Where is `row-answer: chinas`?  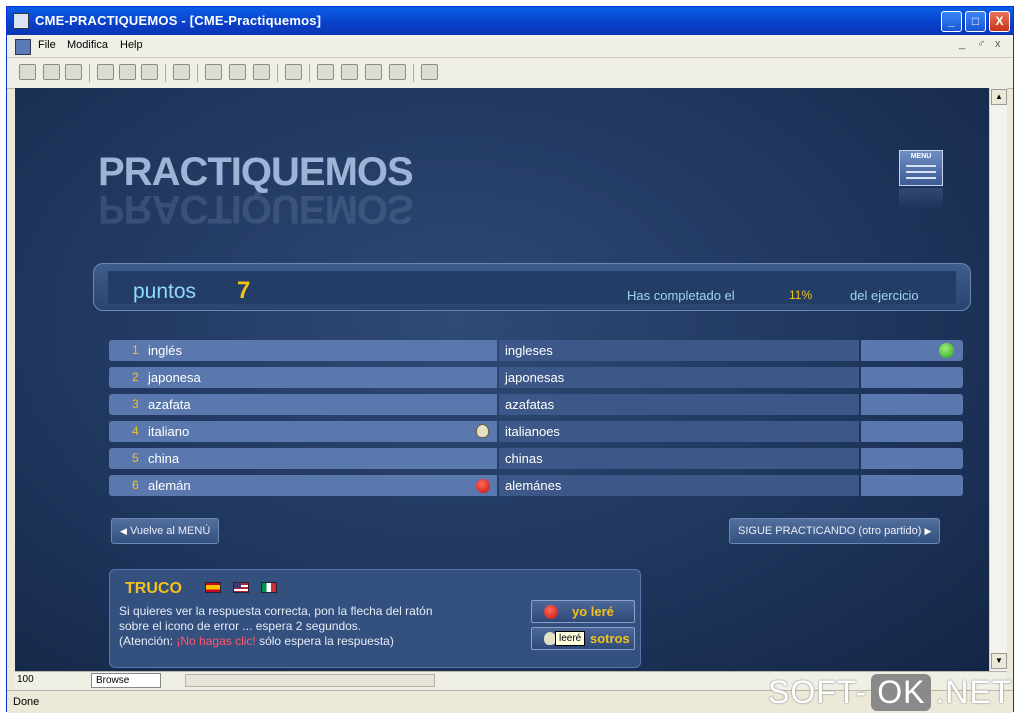 row-answer: chinas is located at coordinates (524, 458).